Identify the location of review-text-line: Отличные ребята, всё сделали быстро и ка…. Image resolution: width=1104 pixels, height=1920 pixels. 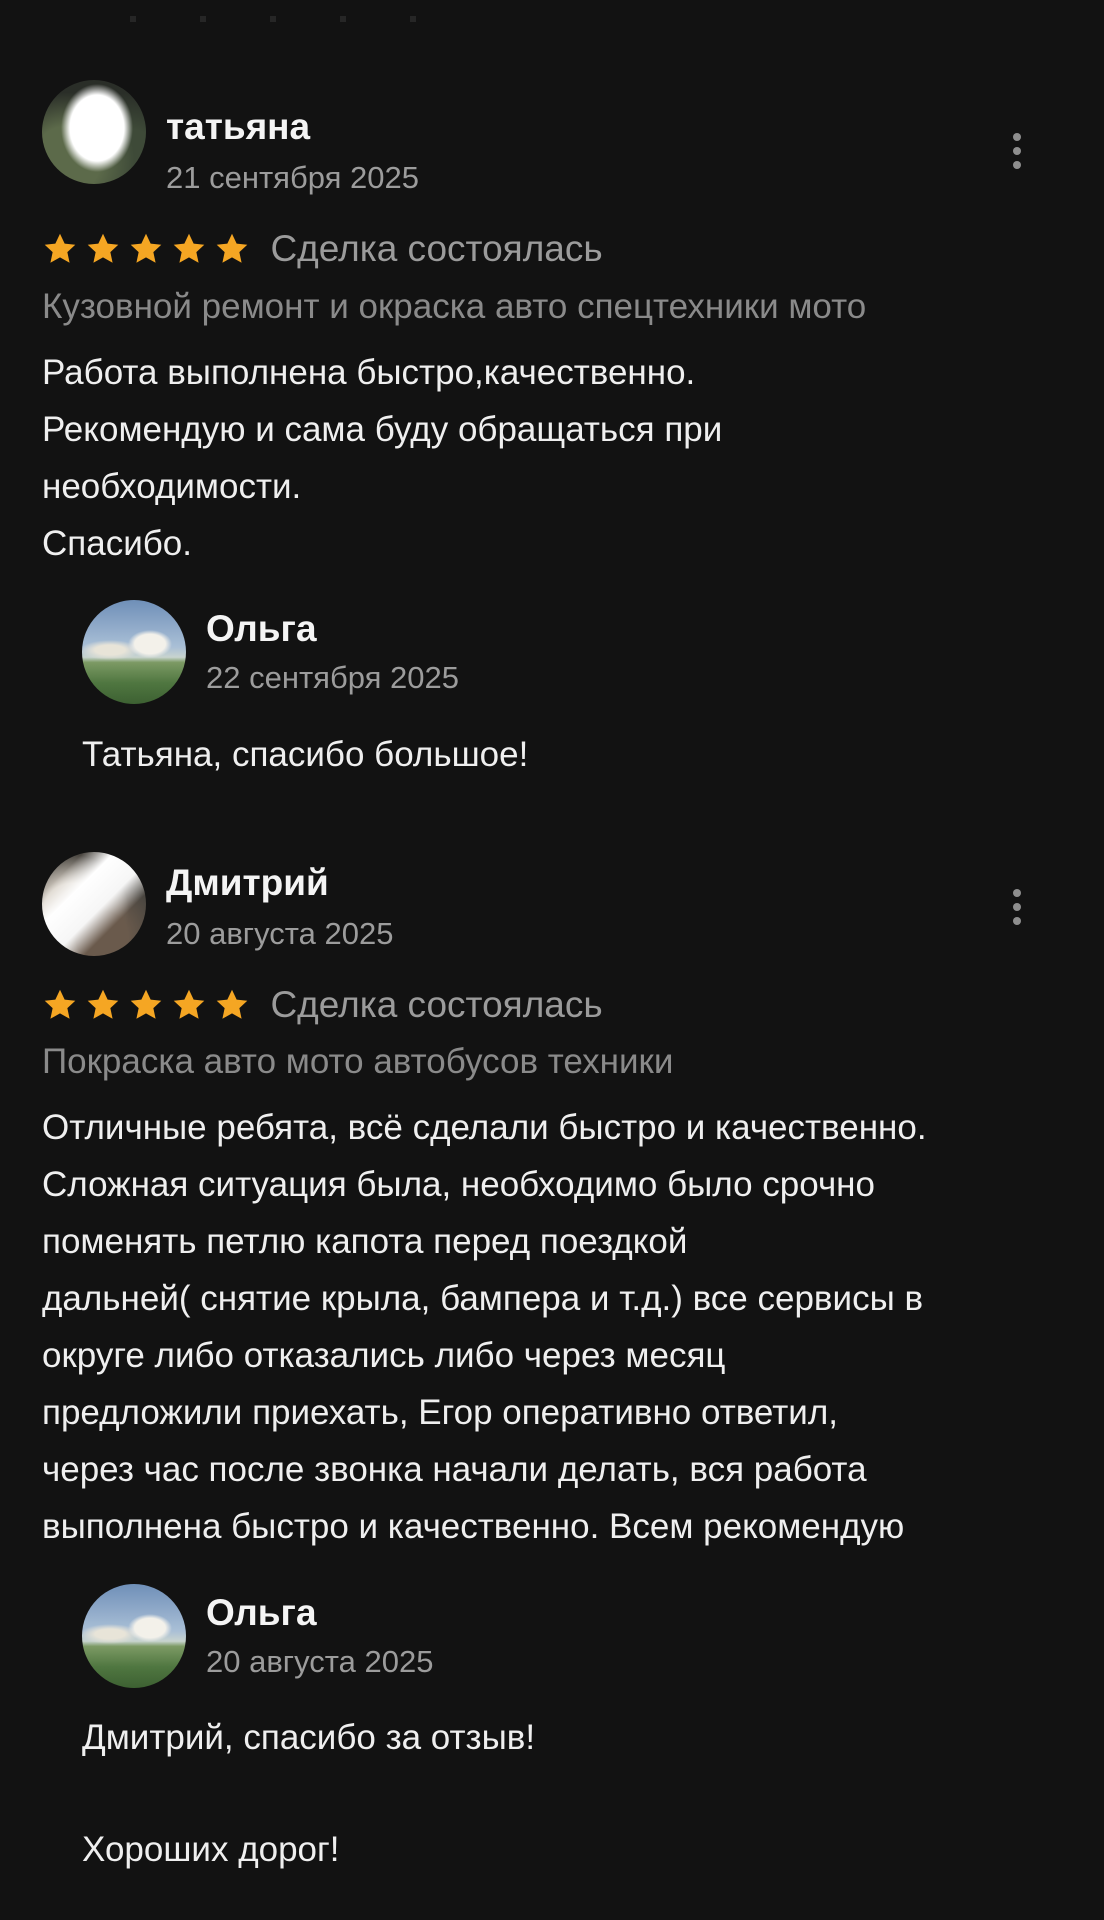
(484, 1127).